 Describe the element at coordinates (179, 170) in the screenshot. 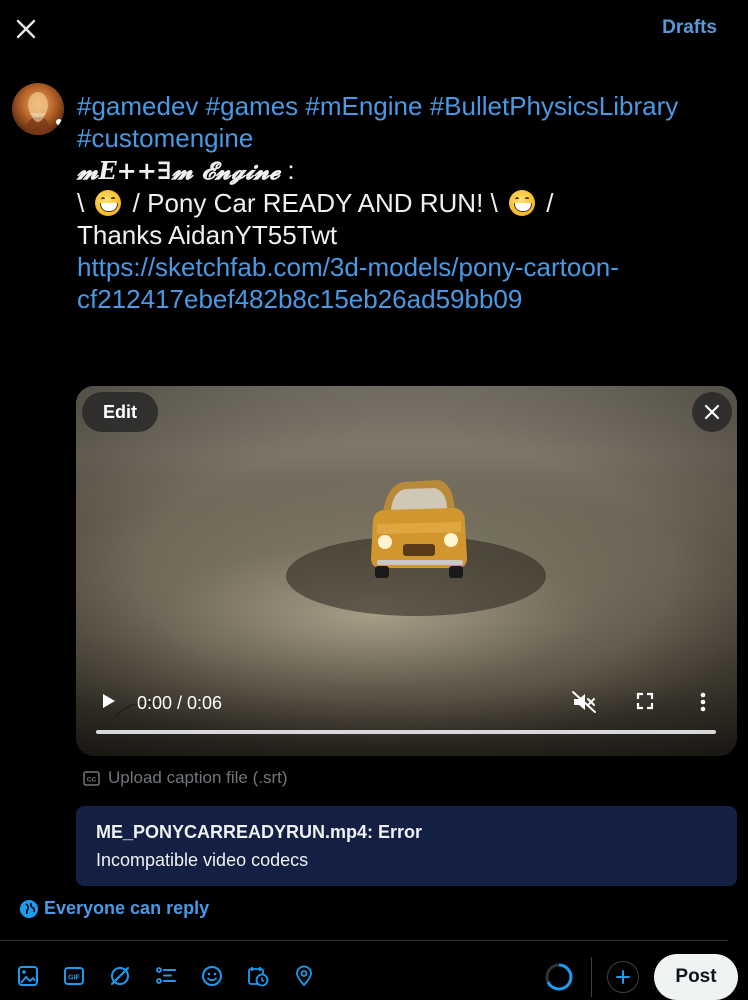

I see `engine-title-text: 𝓶E++∃𝓶 𝓔𝓷𝓰𝓲𝓷𝓮` at that location.